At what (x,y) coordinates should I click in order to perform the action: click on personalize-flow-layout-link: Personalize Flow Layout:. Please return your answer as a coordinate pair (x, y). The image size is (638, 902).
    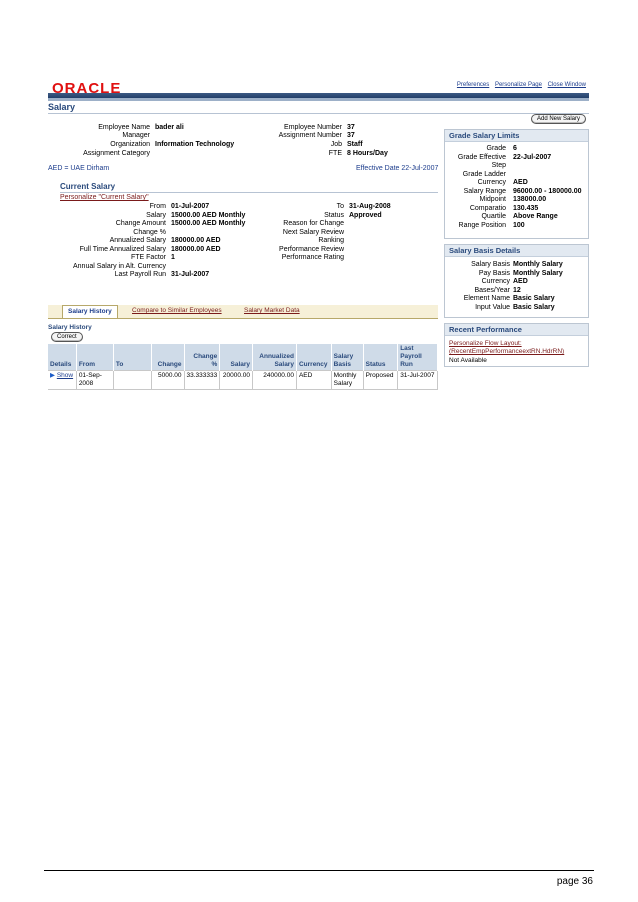
    Looking at the image, I should click on (485, 343).